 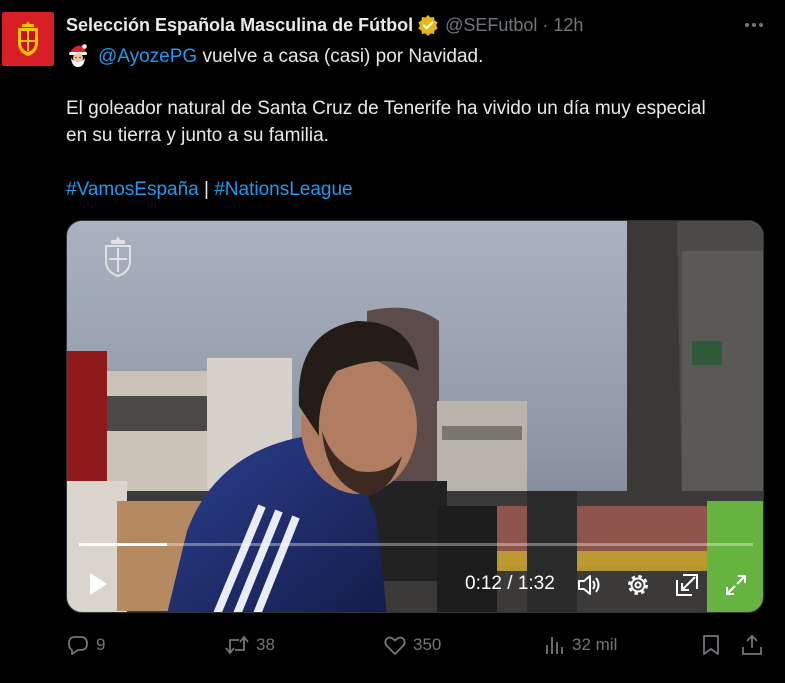 I want to click on verified-badge-icon, so click(x=428, y=25).